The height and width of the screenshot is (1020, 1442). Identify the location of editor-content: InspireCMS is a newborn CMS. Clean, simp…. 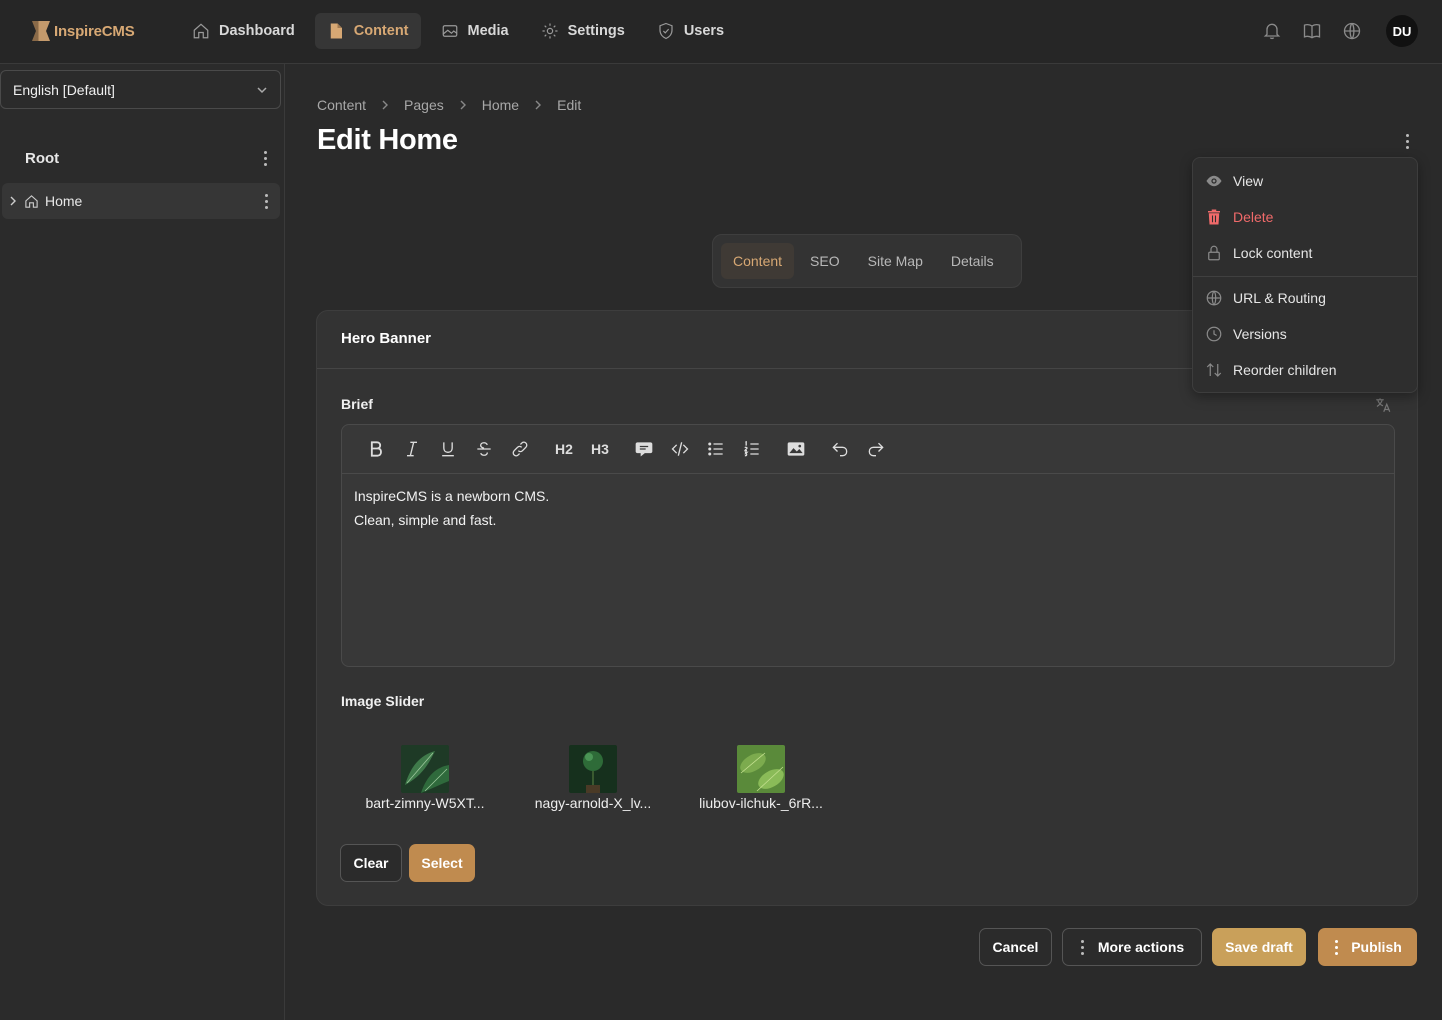
(868, 508).